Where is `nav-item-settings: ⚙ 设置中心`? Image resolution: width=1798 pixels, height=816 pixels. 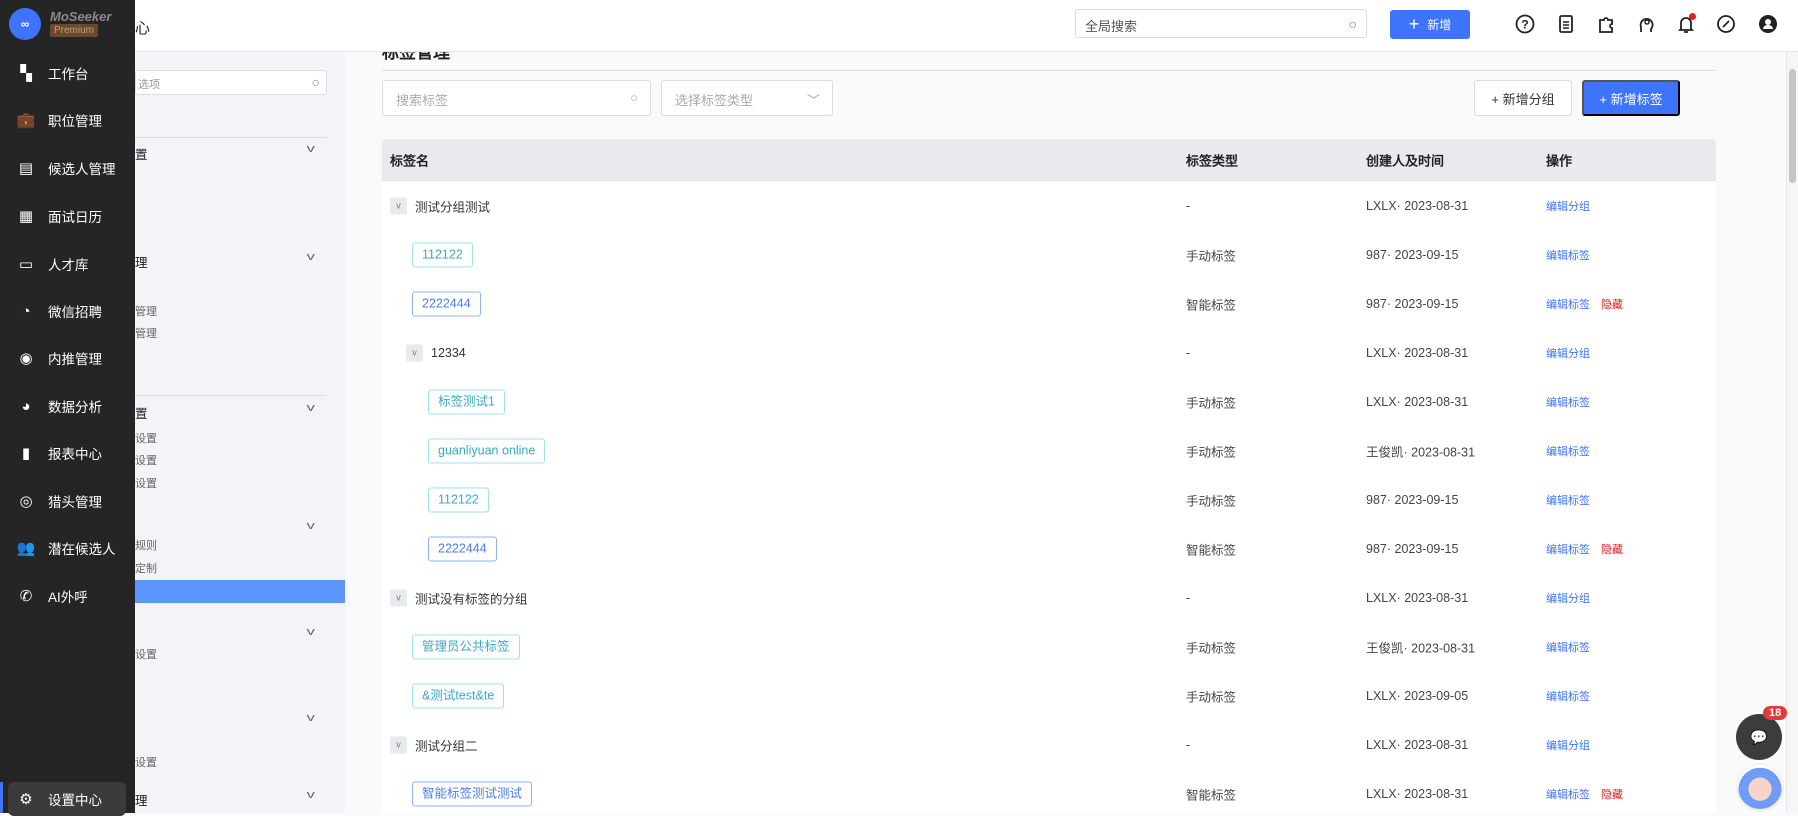 nav-item-settings: ⚙ 设置中心 is located at coordinates (67, 799).